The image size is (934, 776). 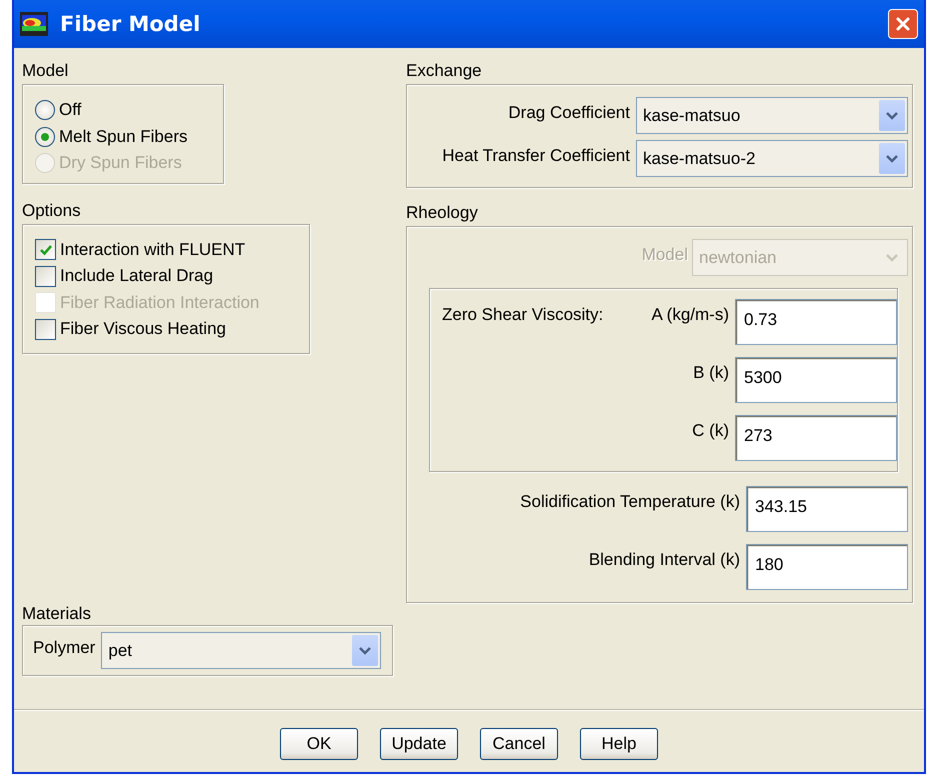 I want to click on dialog-button: Cancel, so click(x=519, y=744).